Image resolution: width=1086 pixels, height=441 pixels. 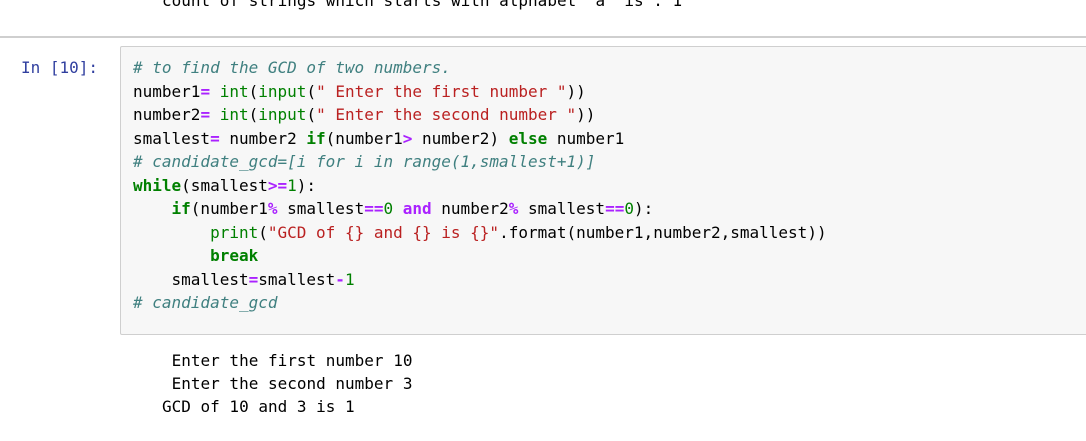 I want to click on code-line: while(smallest>=1):, so click(x=480, y=186).